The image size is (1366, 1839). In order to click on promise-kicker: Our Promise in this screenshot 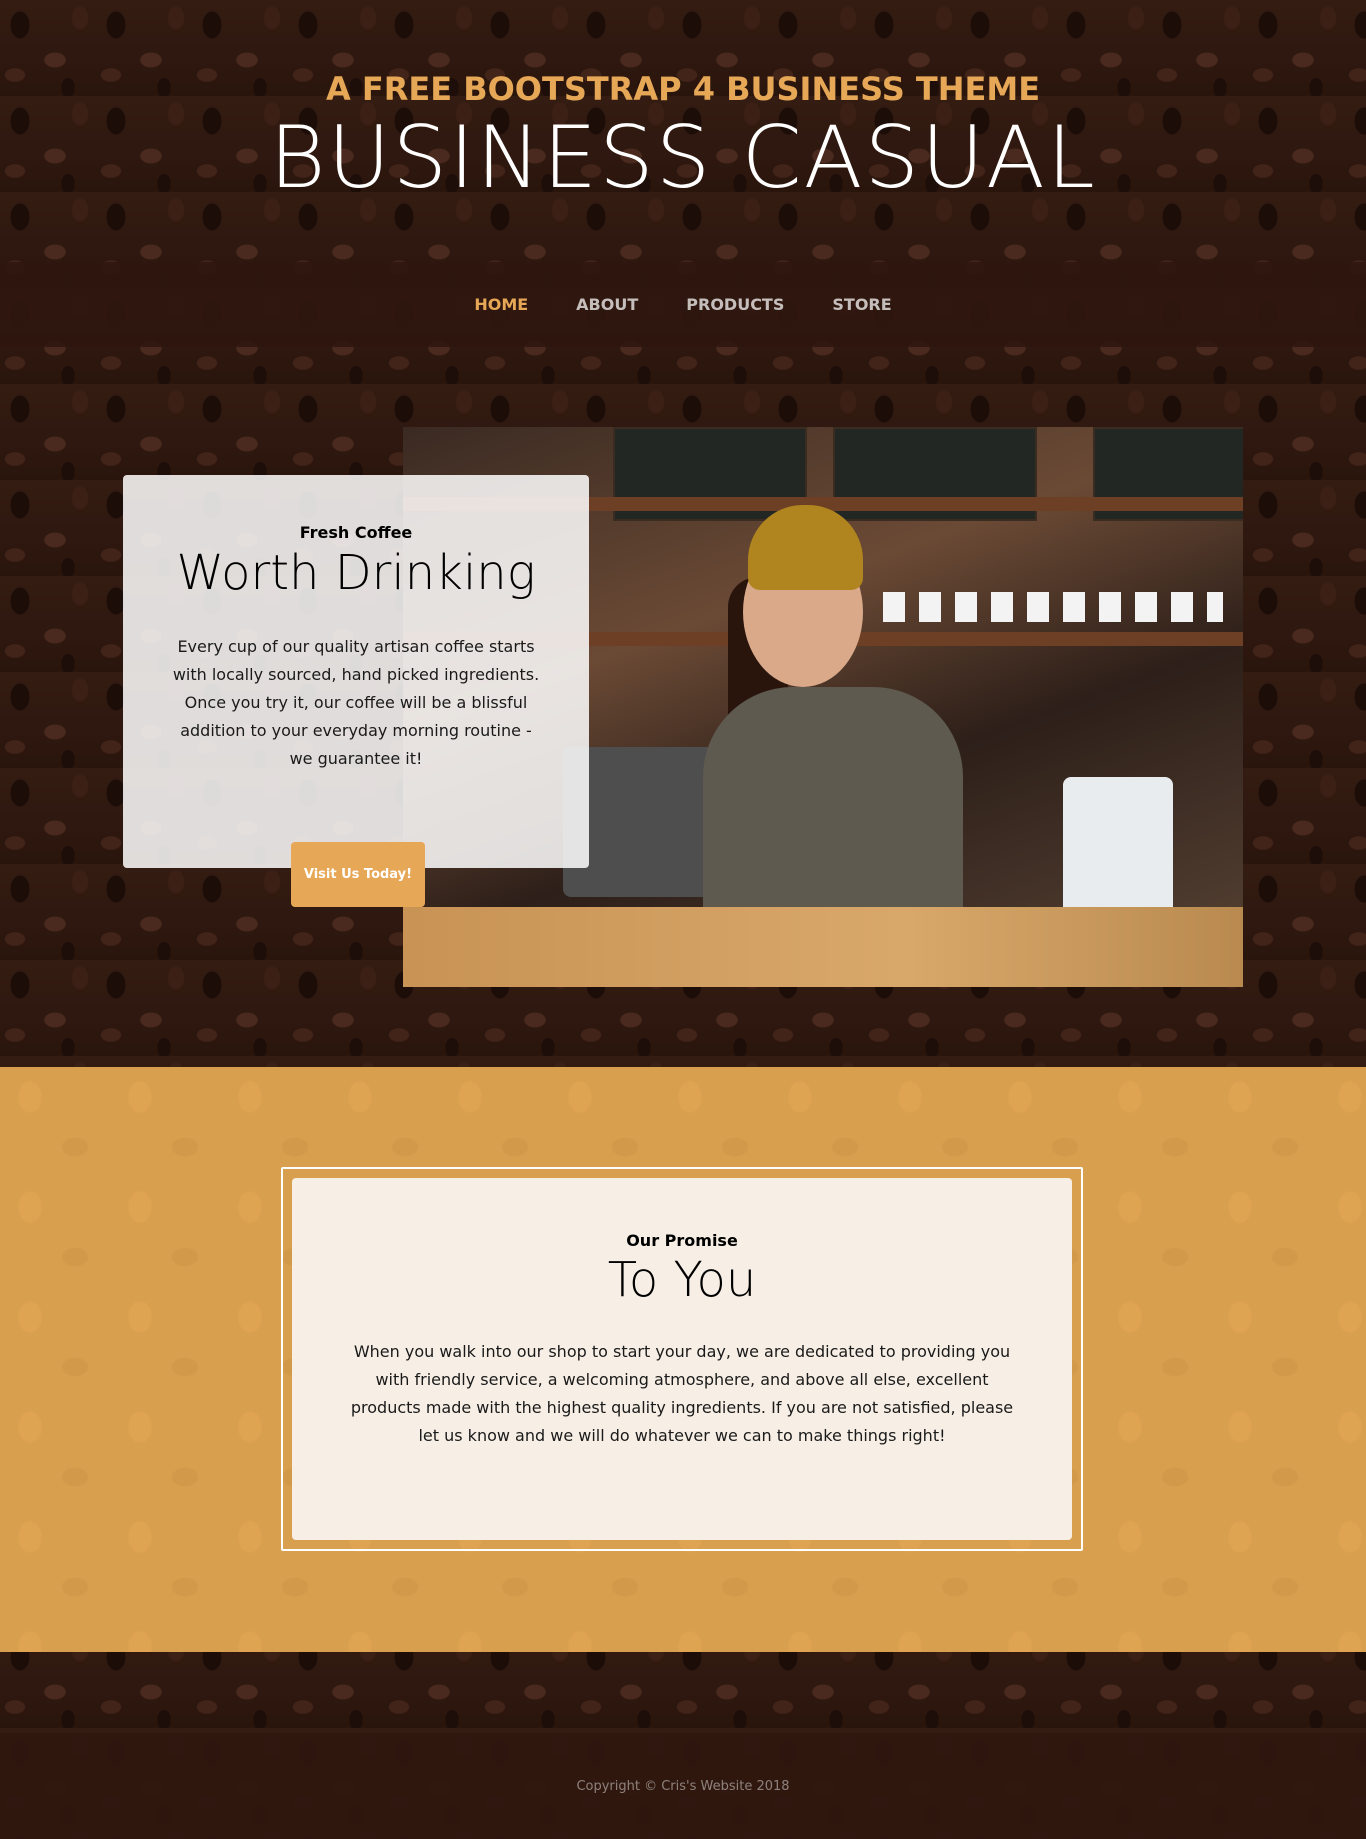, I will do `click(682, 1240)`.